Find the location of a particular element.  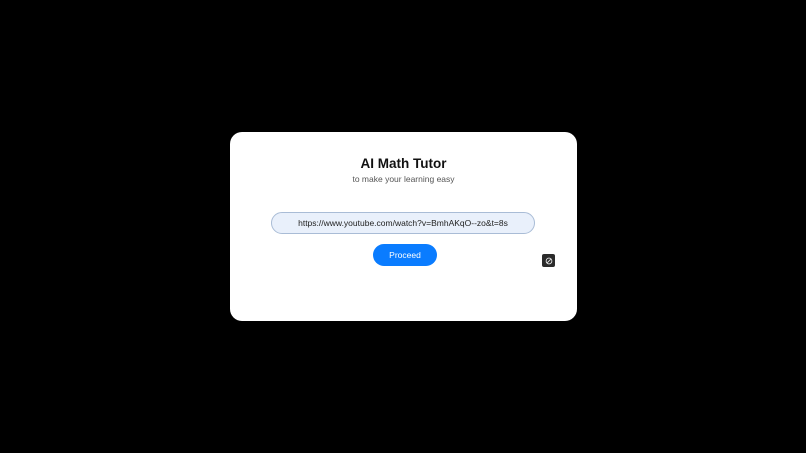

slash-circle-icon is located at coordinates (548, 260).